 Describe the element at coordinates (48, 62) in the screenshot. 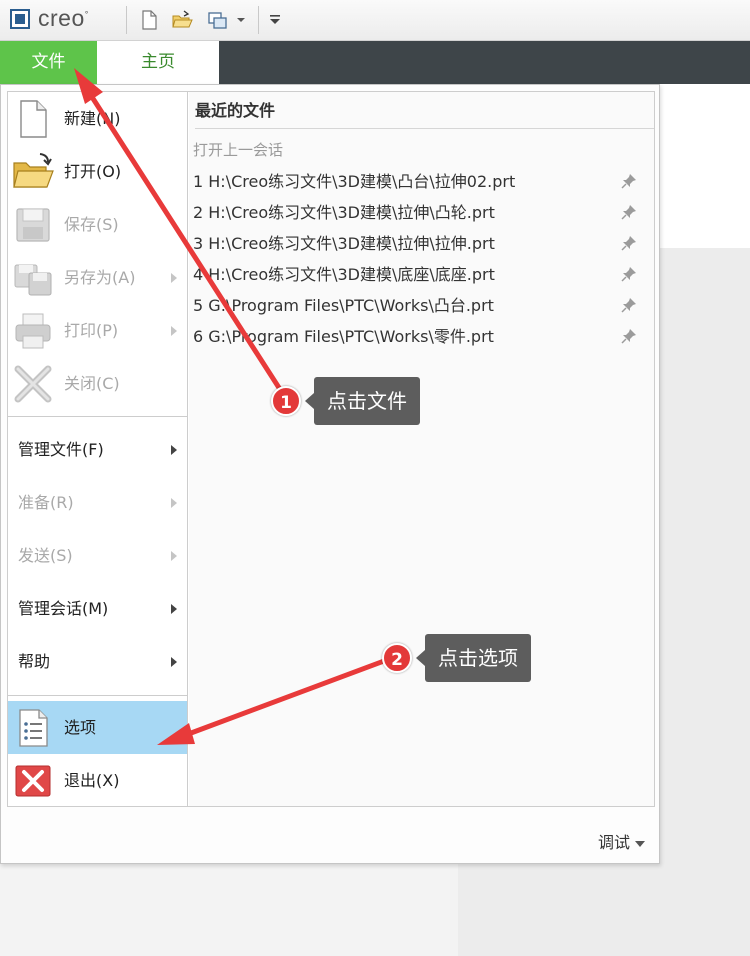

I see `tab-file: 文件` at that location.